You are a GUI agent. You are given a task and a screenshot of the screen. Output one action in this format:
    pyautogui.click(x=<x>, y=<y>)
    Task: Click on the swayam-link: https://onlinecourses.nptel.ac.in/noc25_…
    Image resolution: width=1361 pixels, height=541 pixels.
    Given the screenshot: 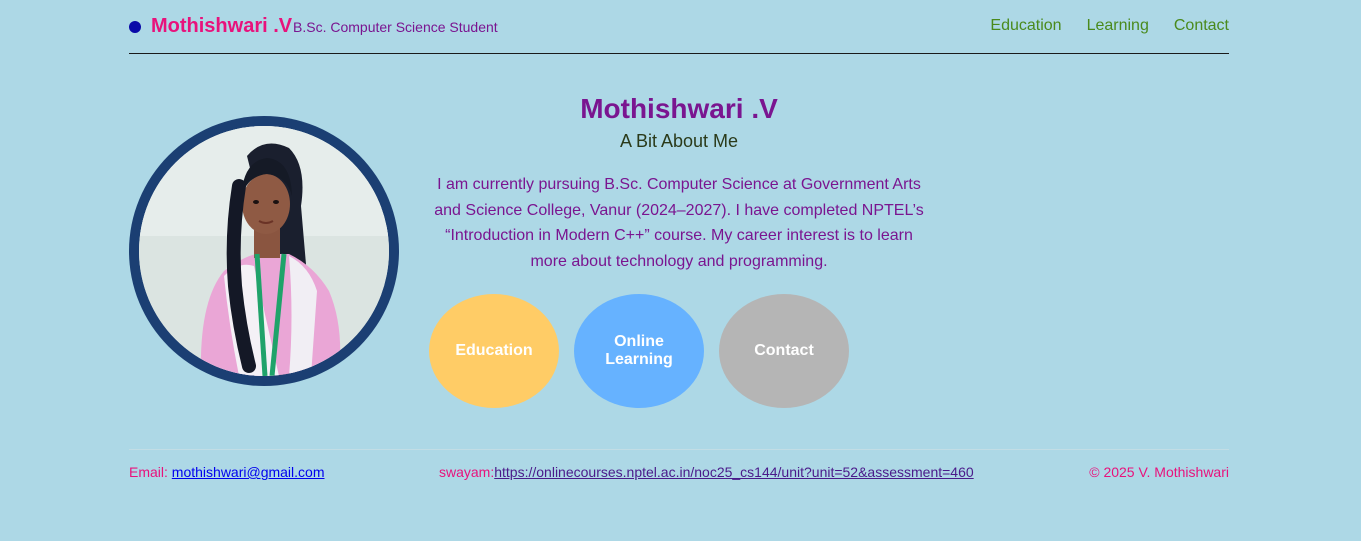 What is the action you would take?
    pyautogui.click(x=733, y=472)
    